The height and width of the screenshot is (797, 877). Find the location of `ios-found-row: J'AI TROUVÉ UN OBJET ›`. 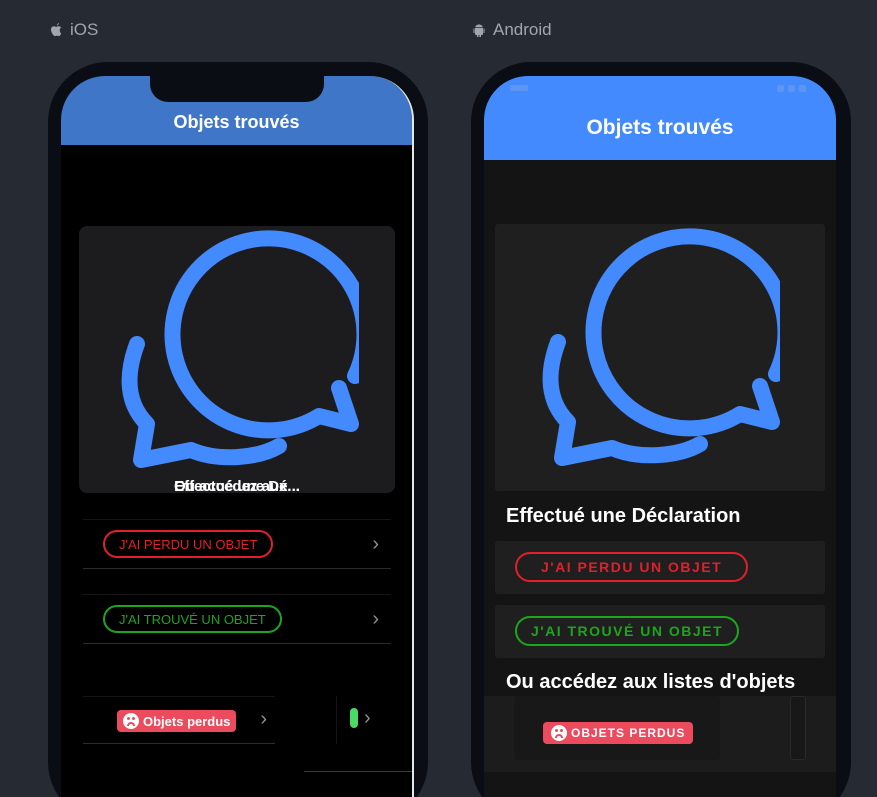

ios-found-row: J'AI TROUVÉ UN OBJET › is located at coordinates (237, 619).